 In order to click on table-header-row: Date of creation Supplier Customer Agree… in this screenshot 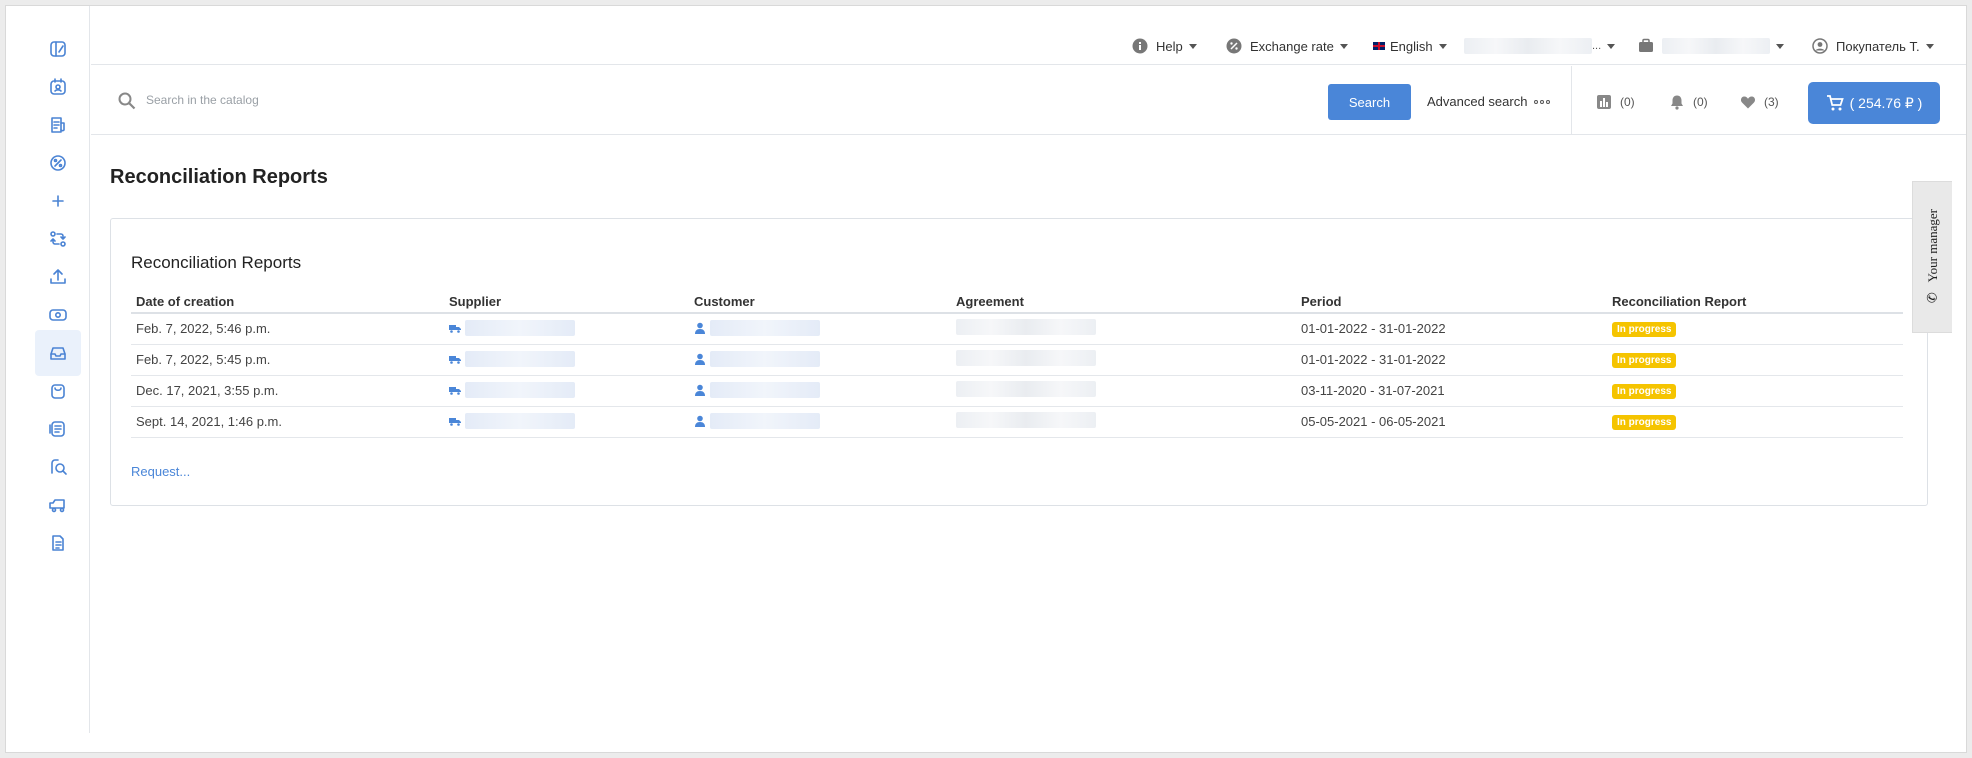, I will do `click(1017, 302)`.